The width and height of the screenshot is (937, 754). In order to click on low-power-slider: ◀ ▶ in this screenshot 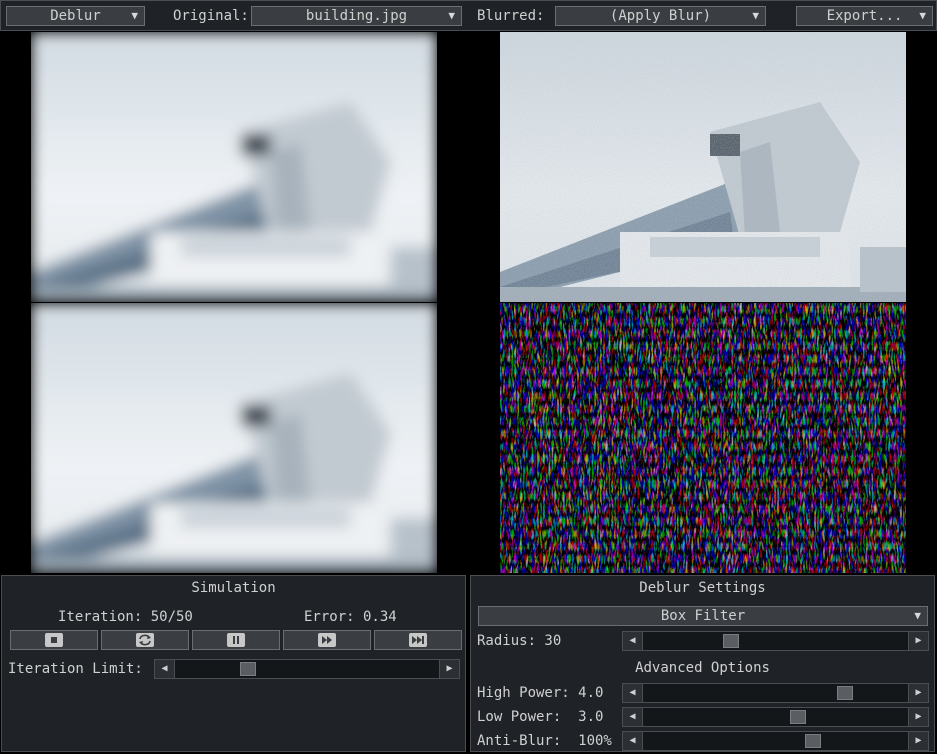, I will do `click(775, 717)`.